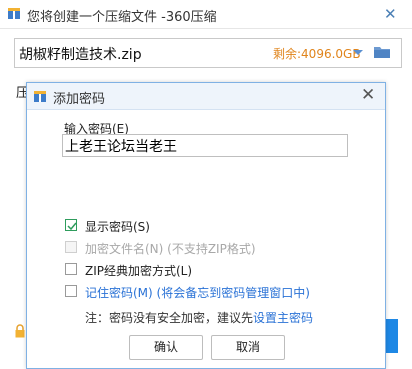  I want to click on window-titlebar: 您将创建一个压缩文件 -360压缩 ✕, so click(206, 14).